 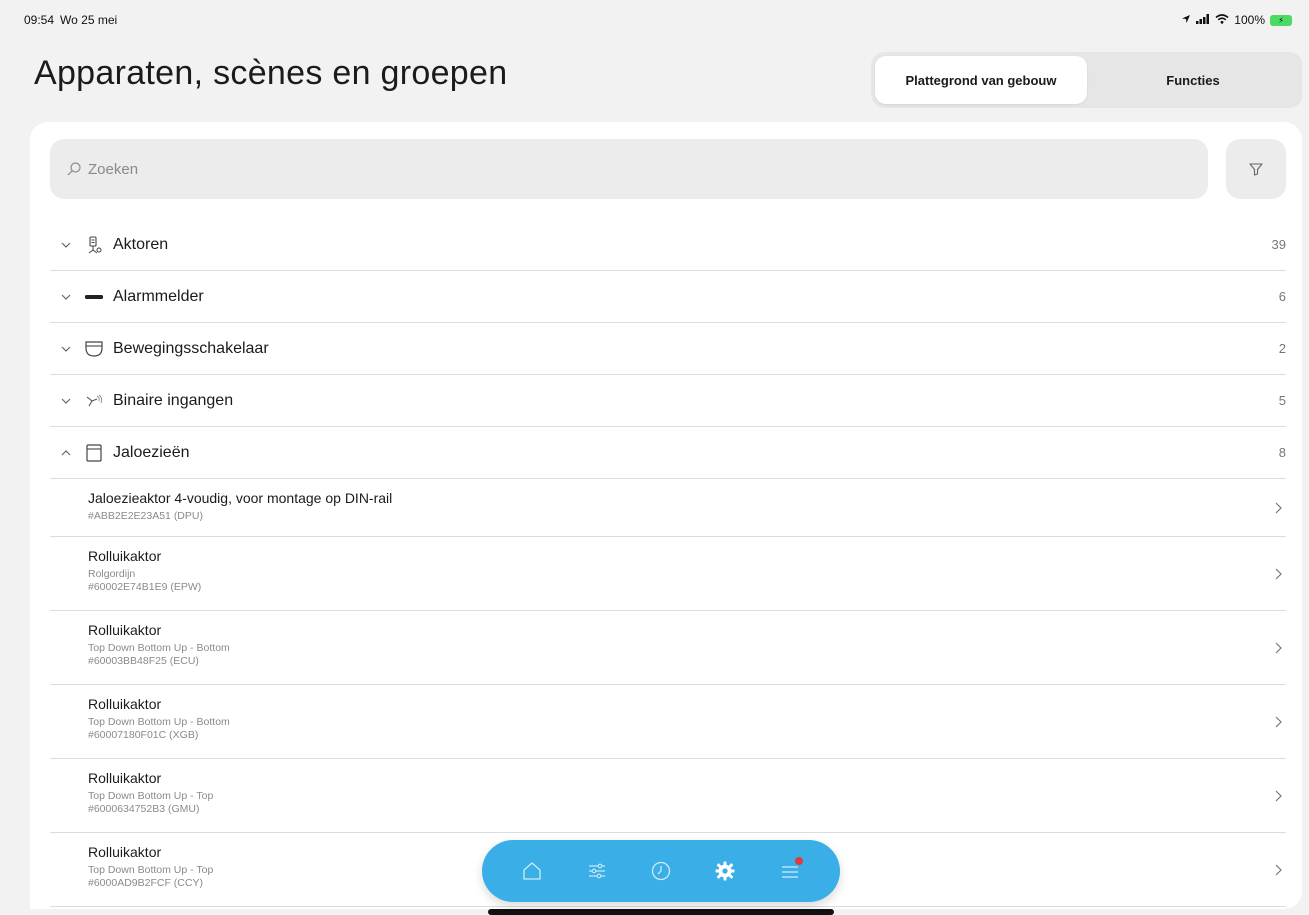 What do you see at coordinates (1281, 20) in the screenshot?
I see `battery-icon: ⚡` at bounding box center [1281, 20].